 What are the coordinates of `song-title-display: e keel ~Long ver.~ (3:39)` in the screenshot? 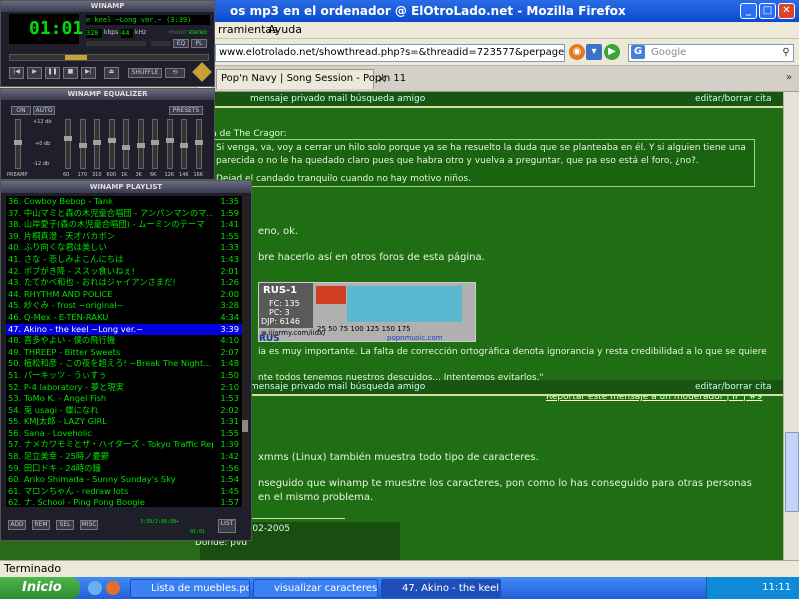 It's located at (148, 20).